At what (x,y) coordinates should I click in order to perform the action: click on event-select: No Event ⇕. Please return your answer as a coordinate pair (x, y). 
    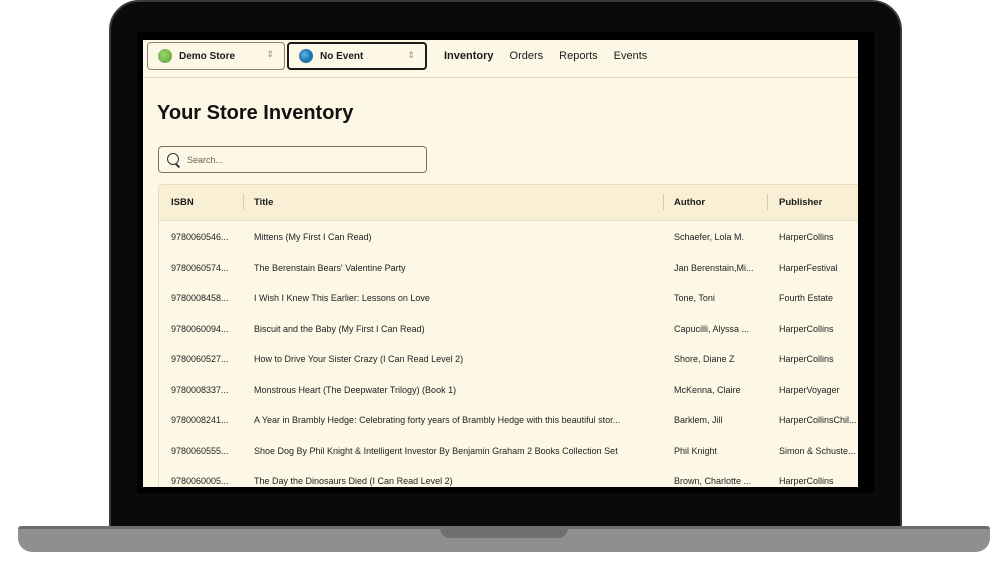
    Looking at the image, I should click on (357, 56).